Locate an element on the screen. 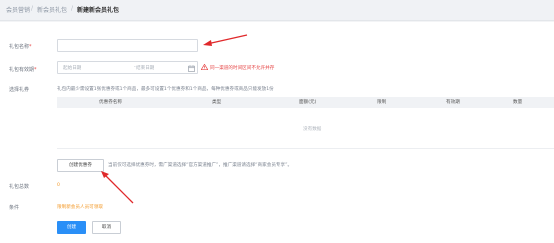 The width and height of the screenshot is (554, 243). annotation-arrow-create-coupon is located at coordinates (117, 187).